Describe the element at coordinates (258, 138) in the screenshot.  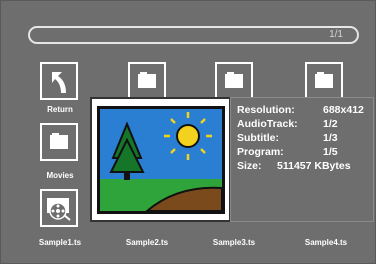
I see `subtitle-label: Subtitle:` at that location.